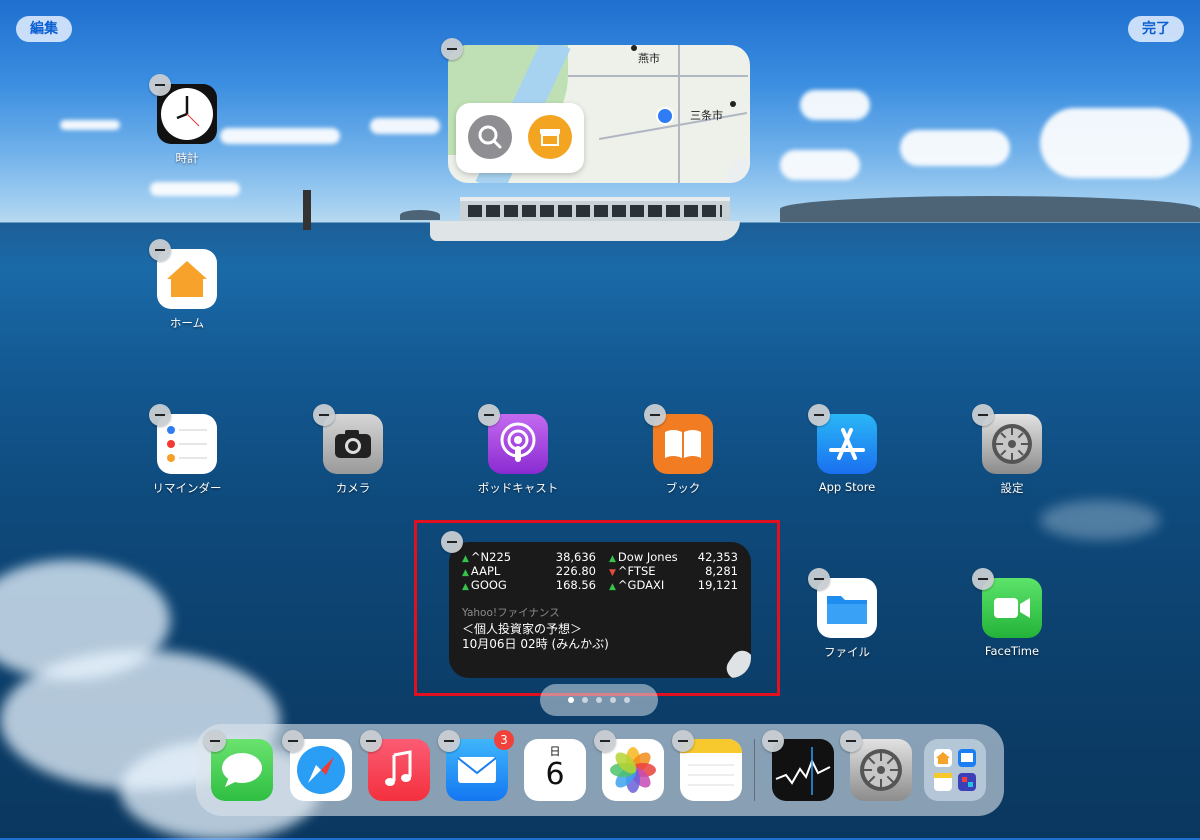 This screenshot has width=1200, height=840. What do you see at coordinates (706, 115) in the screenshot?
I see `map-city-label: 三条市` at bounding box center [706, 115].